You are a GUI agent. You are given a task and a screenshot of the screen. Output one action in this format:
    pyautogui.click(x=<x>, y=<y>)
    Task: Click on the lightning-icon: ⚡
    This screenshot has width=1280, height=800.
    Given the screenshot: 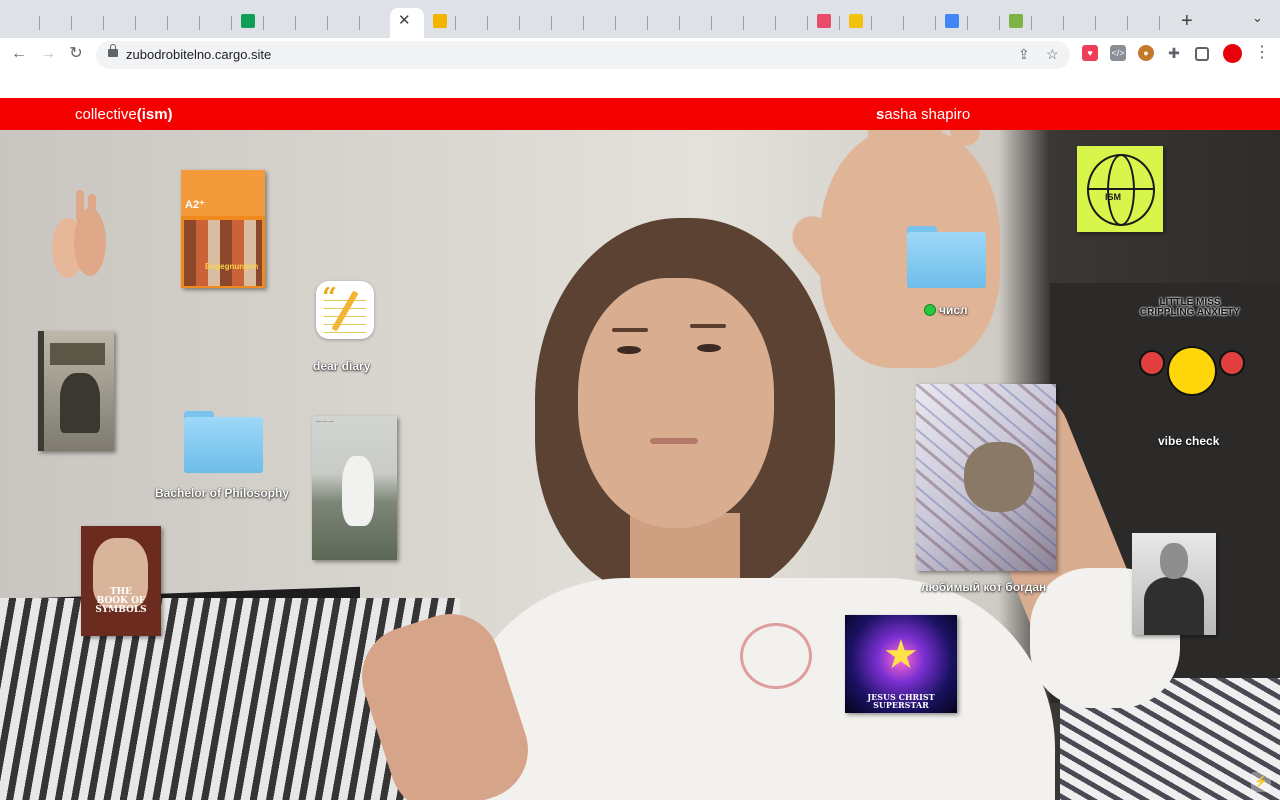 What is the action you would take?
    pyautogui.click(x=1261, y=782)
    